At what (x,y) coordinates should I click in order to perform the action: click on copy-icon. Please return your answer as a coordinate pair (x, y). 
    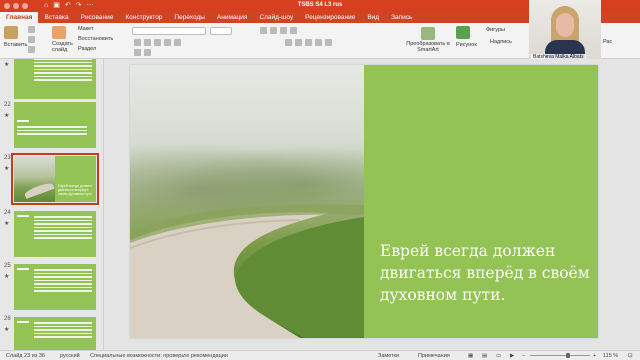
    Looking at the image, I should click on (31, 39).